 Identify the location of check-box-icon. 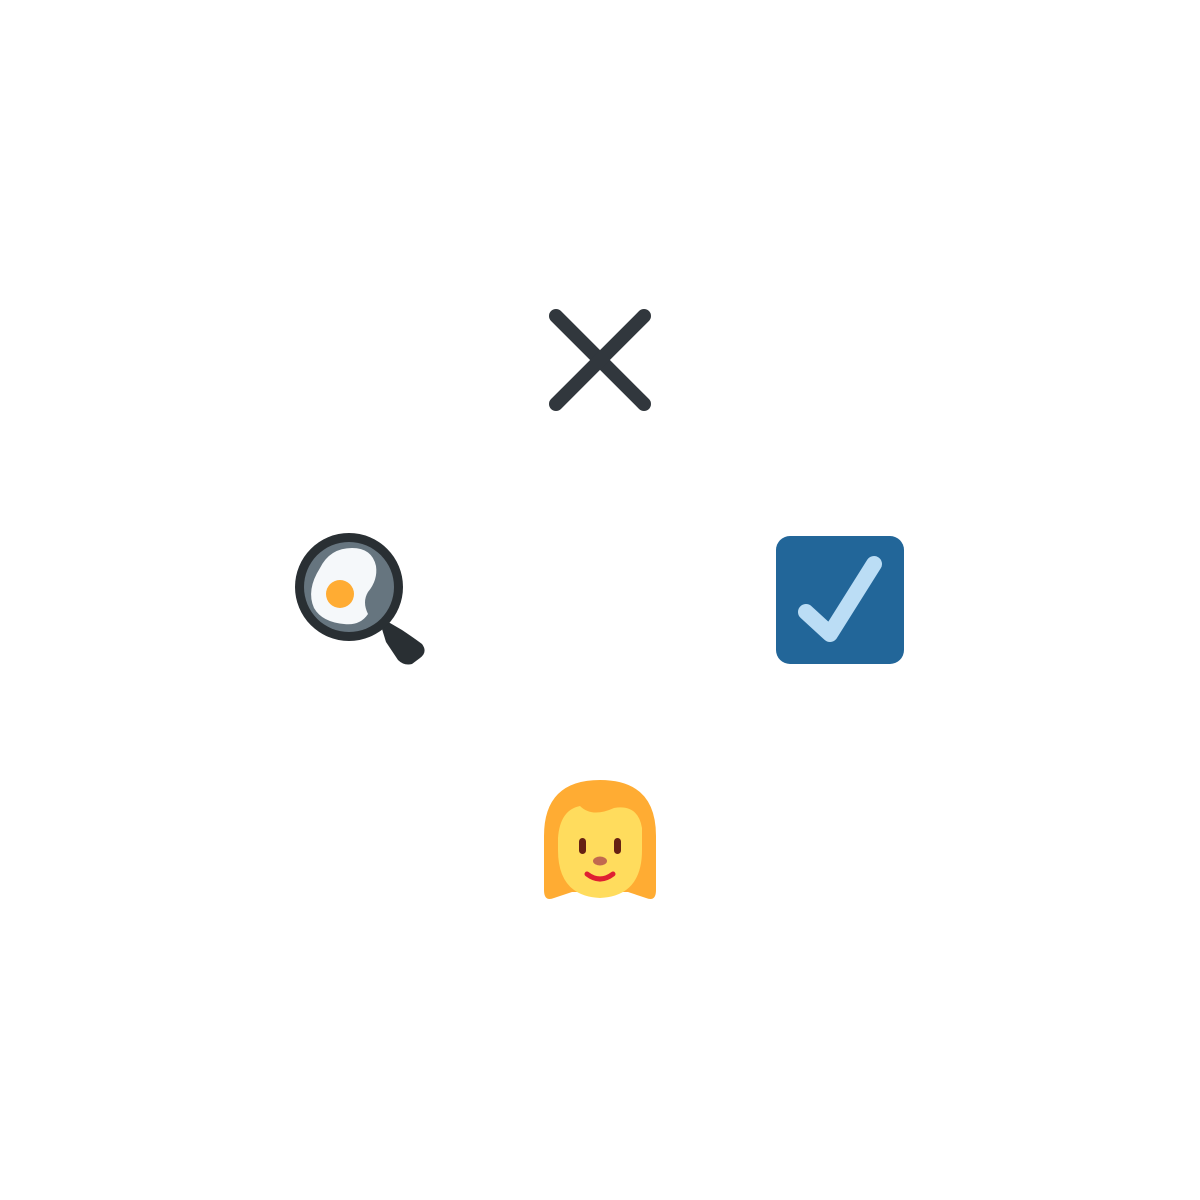
(840, 600).